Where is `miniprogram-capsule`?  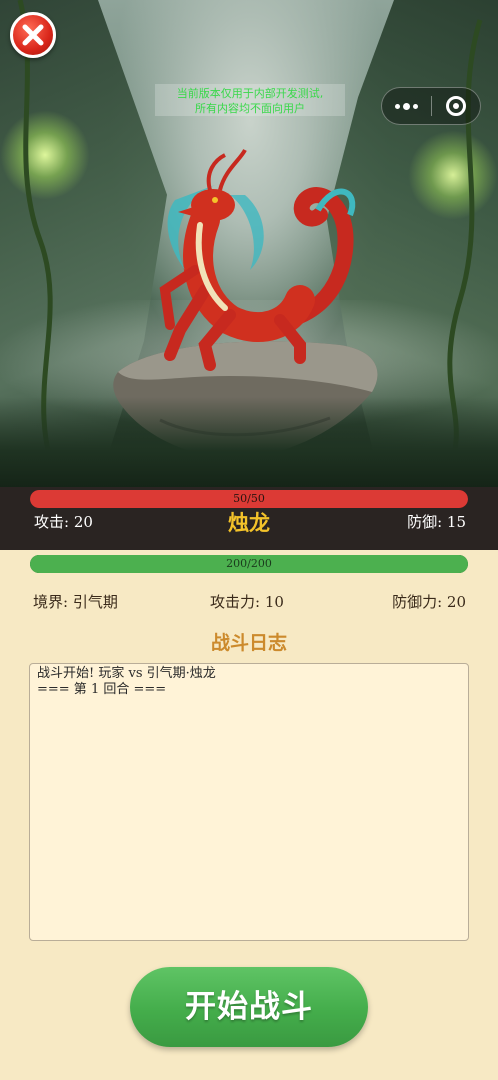
miniprogram-capsule is located at coordinates (431, 106).